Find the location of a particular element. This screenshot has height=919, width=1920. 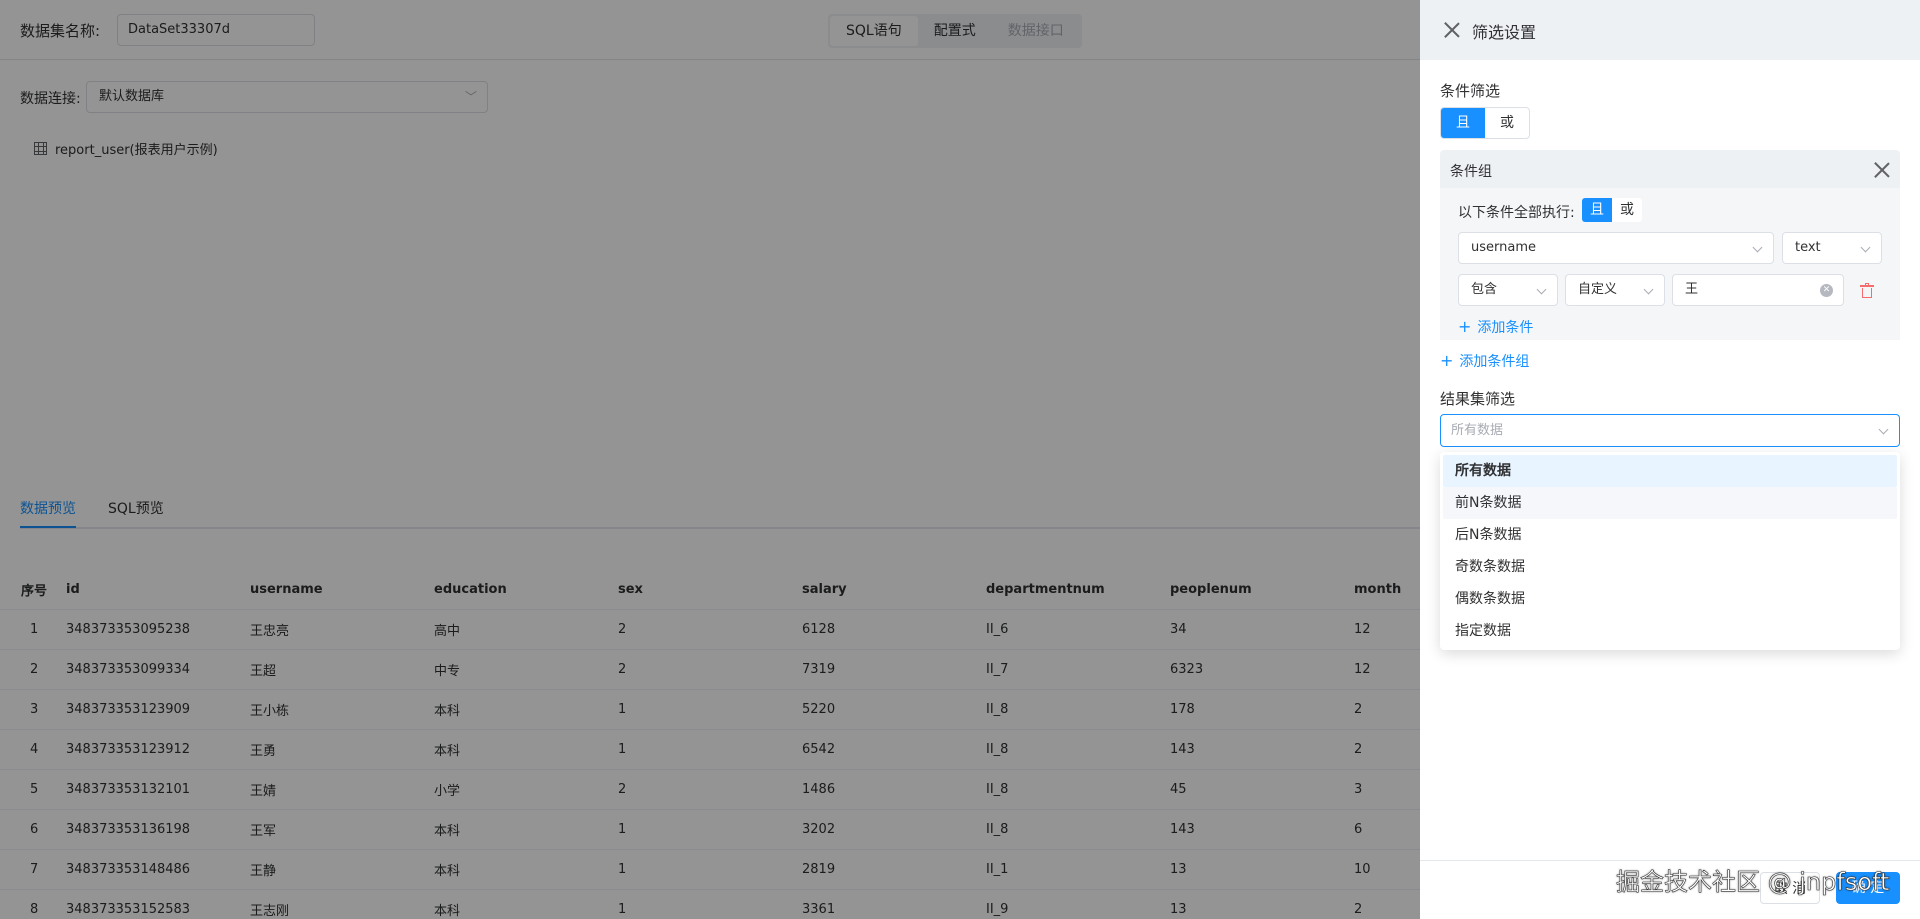

dropdown-option-first-n: 前N条数据 is located at coordinates (1670, 503).